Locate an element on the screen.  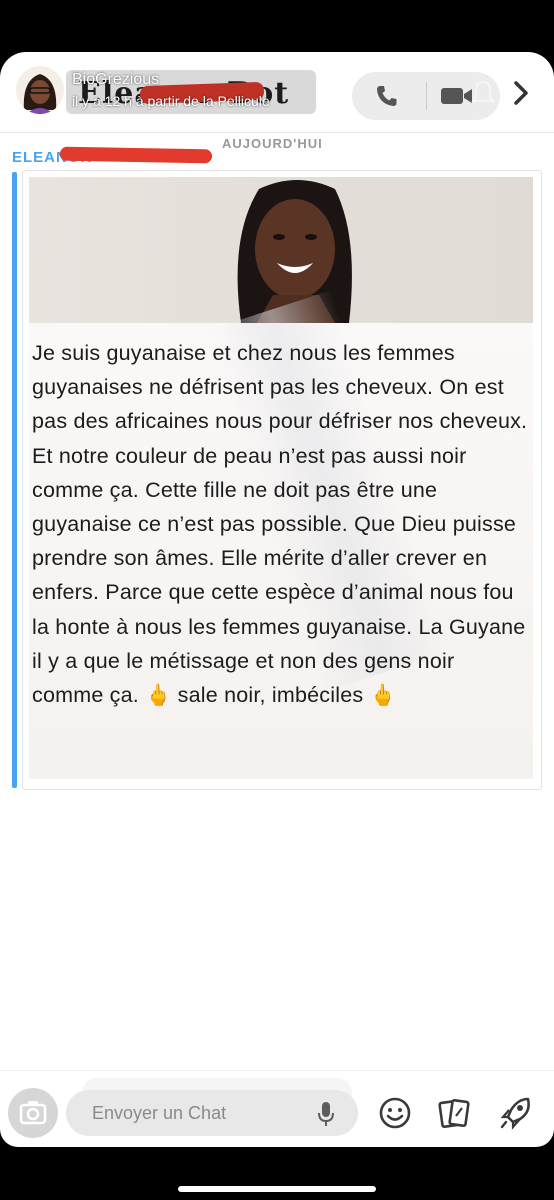
story-timestamp: il y a 12 h à partir de la Pellicule is located at coordinates (171, 101).